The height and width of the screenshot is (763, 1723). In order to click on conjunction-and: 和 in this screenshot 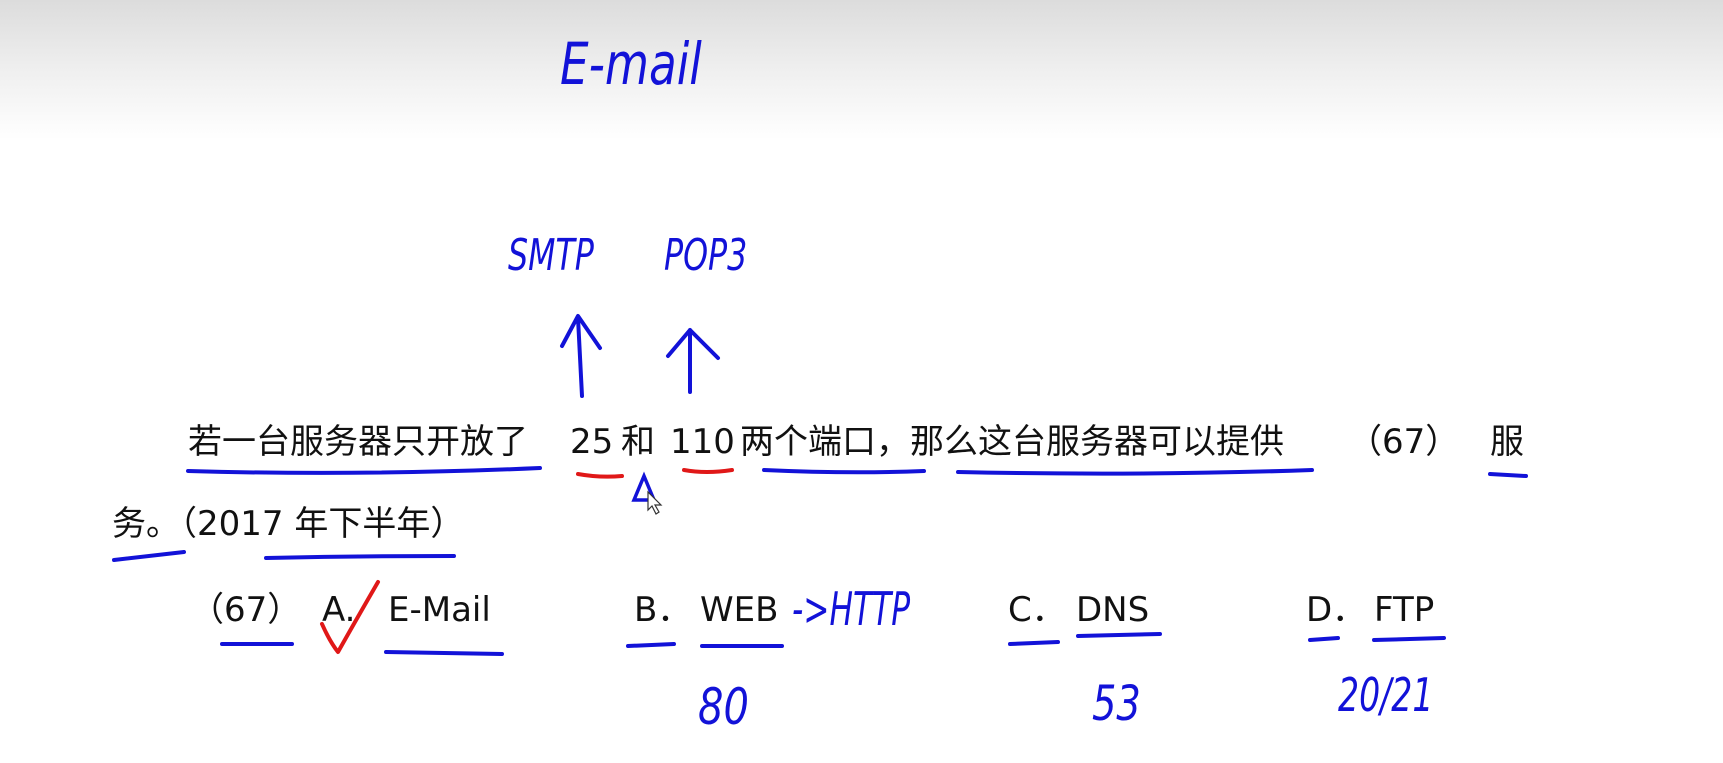, I will do `click(638, 442)`.